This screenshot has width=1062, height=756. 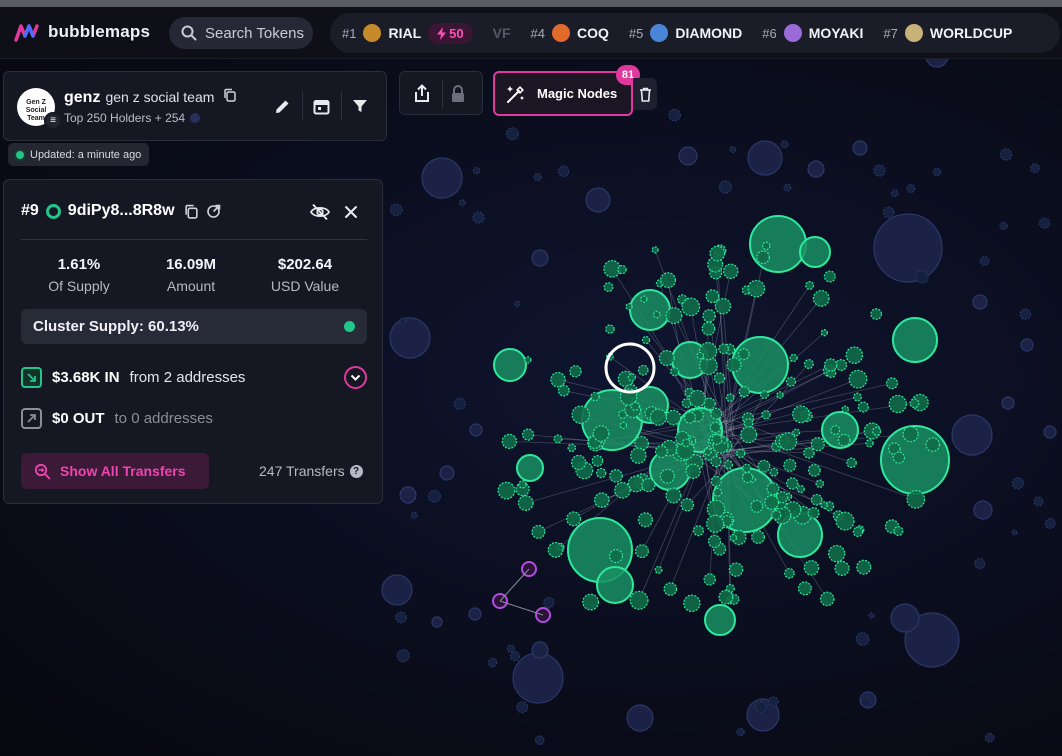 What do you see at coordinates (355, 377) in the screenshot?
I see `expand-inflow-button` at bounding box center [355, 377].